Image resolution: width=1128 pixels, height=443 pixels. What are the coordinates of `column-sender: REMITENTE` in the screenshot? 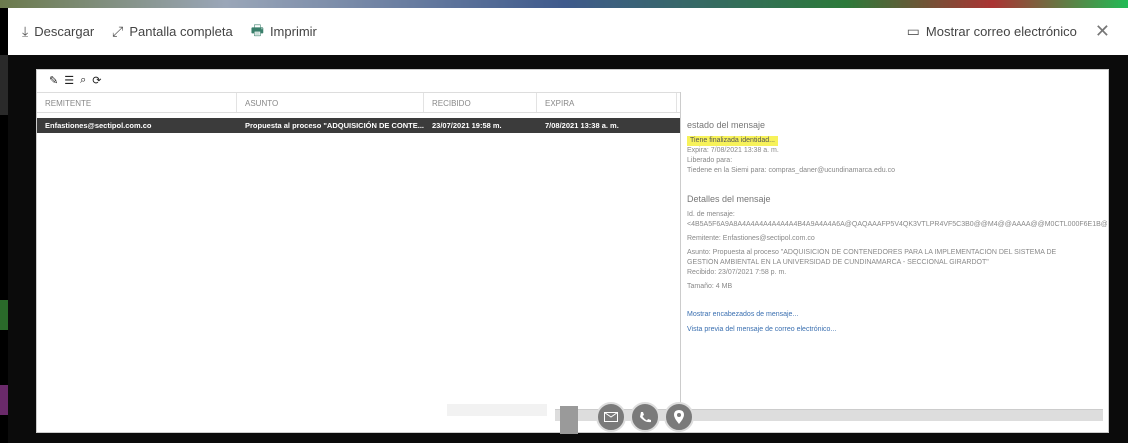 It's located at (137, 102).